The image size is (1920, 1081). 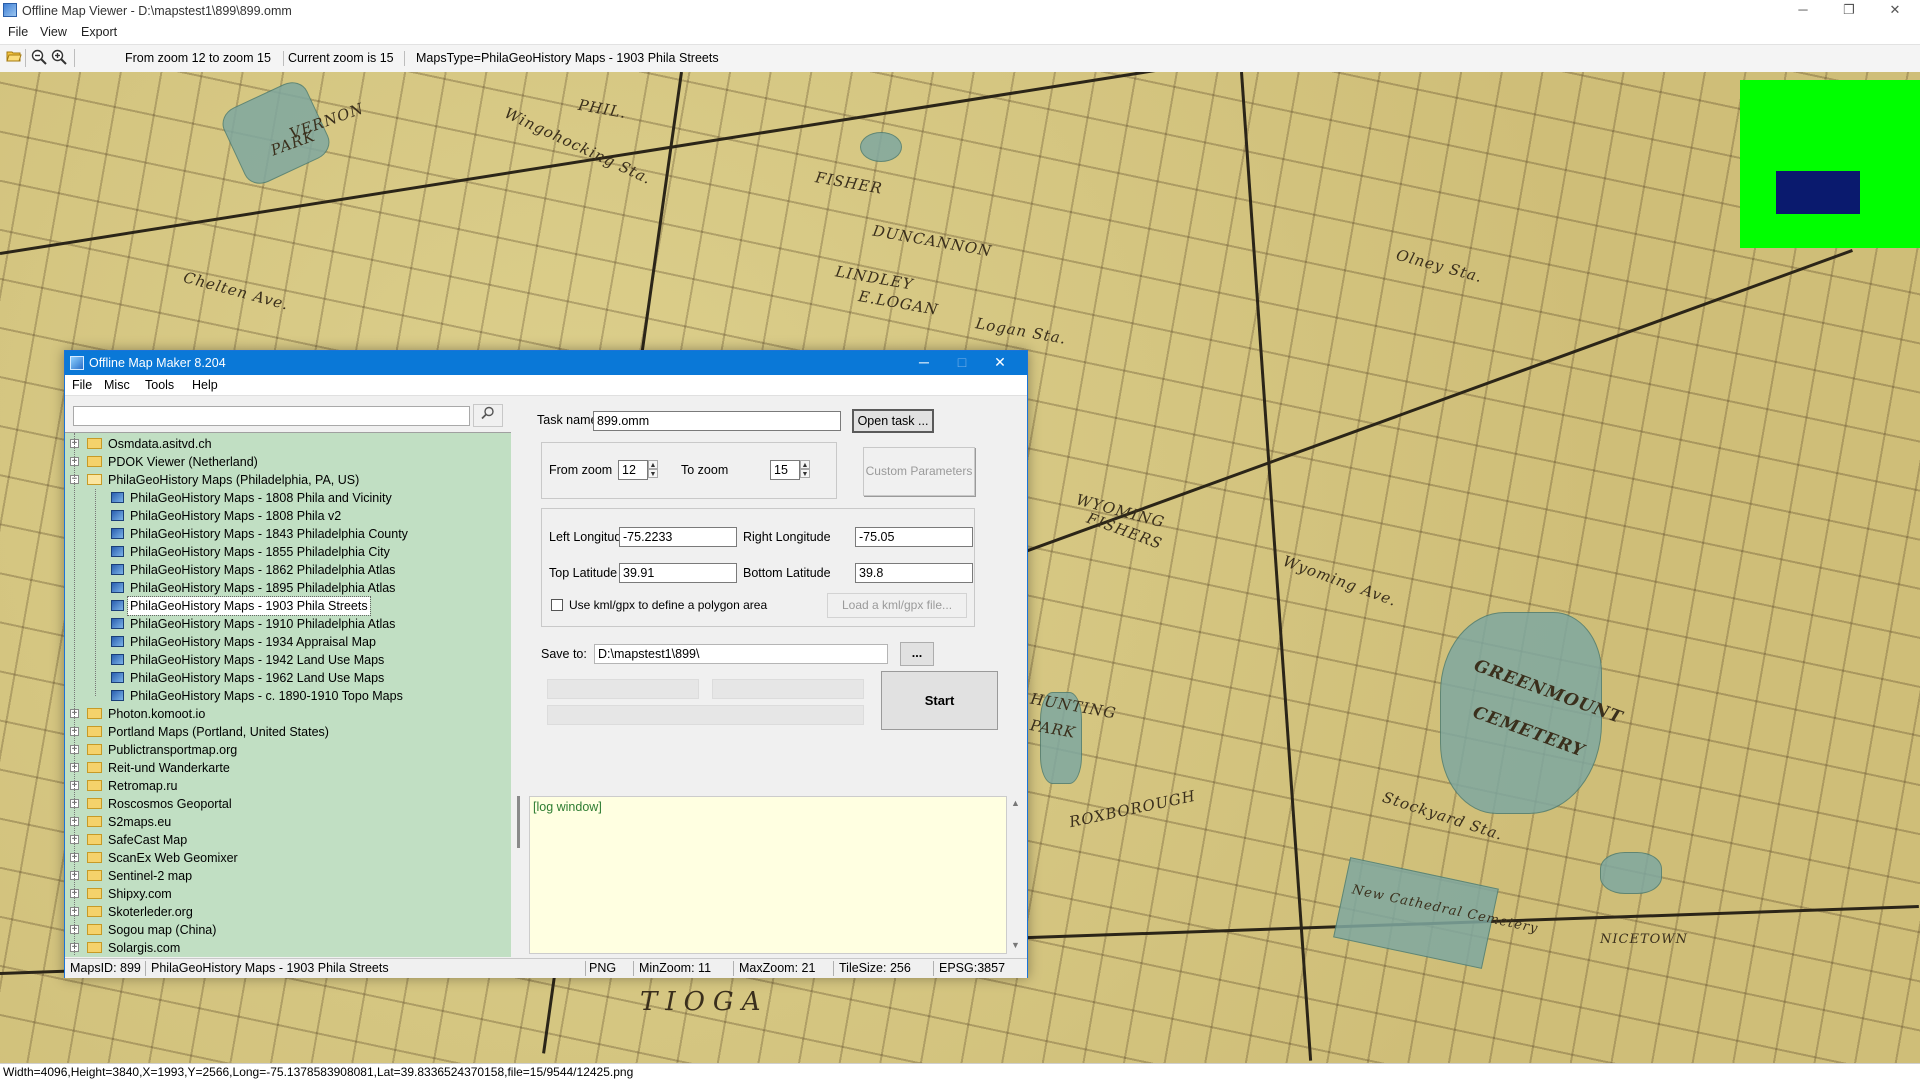 I want to click on dialog-menu-help: Help, so click(x=205, y=385).